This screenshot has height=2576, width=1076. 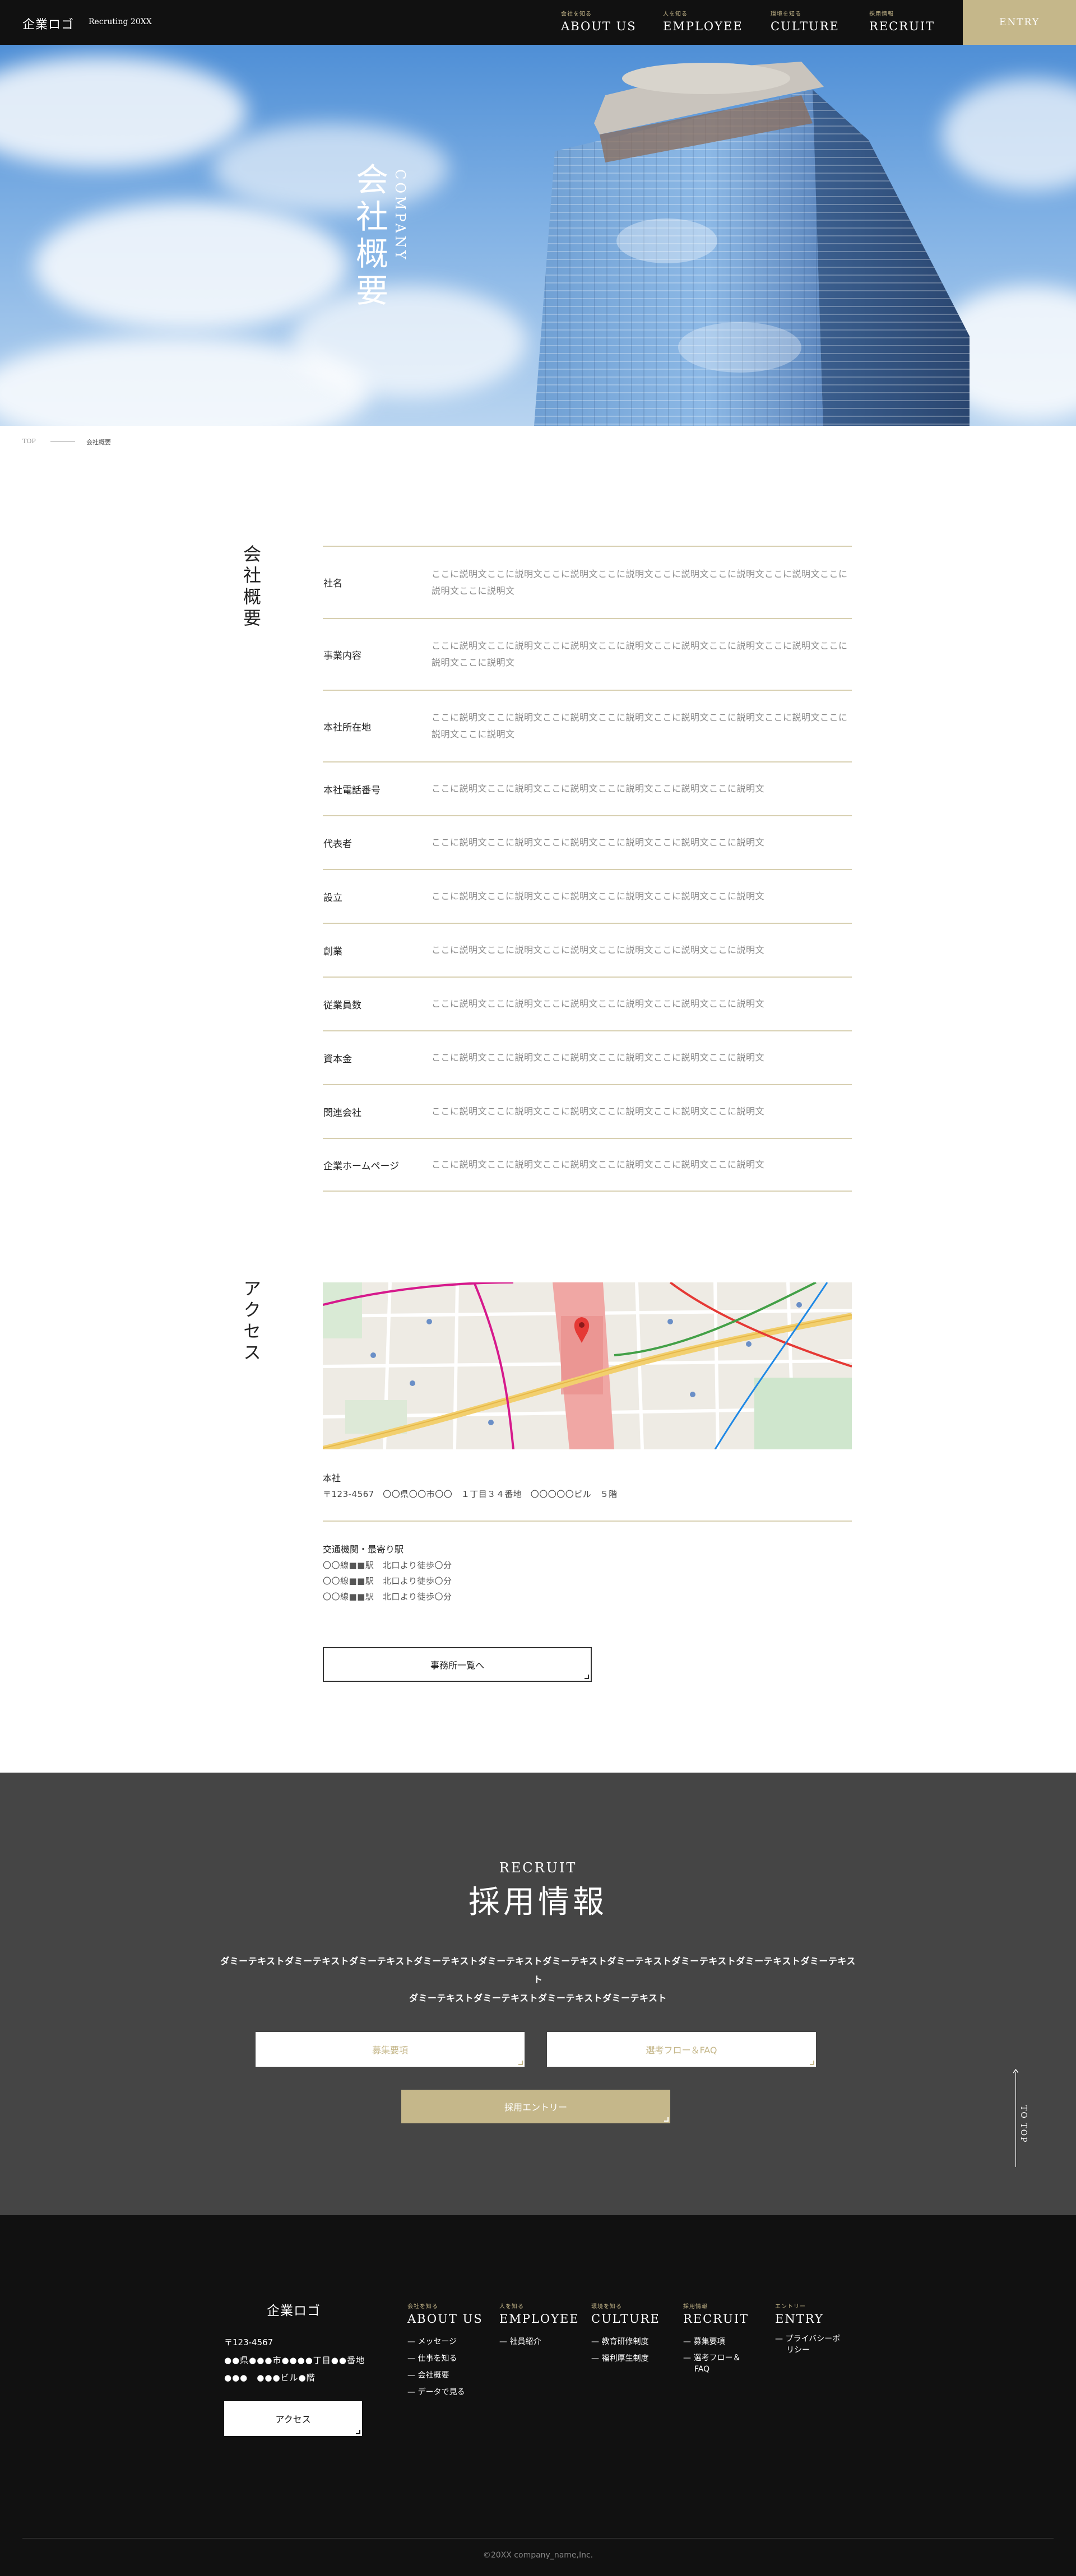 What do you see at coordinates (786, 14) in the screenshot?
I see `nav-culture-sub: 環境を知る` at bounding box center [786, 14].